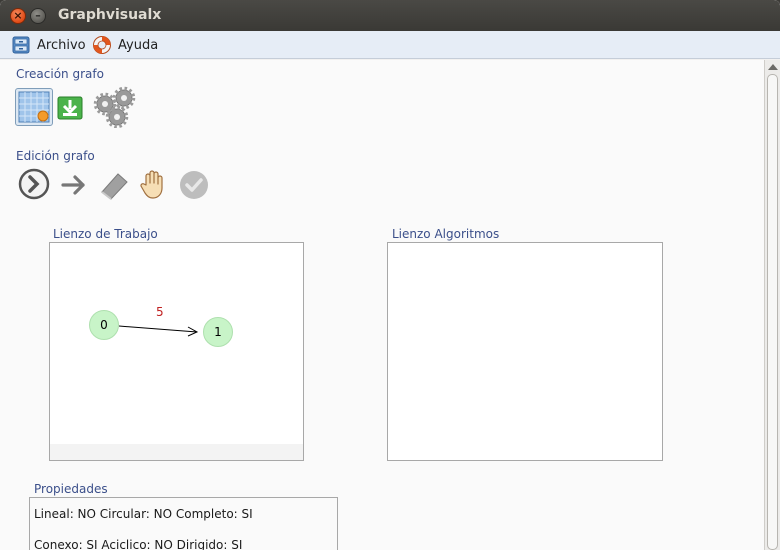 This screenshot has height=550, width=780. What do you see at coordinates (390, 45) in the screenshot?
I see `menu-bar: Archivo Ayuda` at bounding box center [390, 45].